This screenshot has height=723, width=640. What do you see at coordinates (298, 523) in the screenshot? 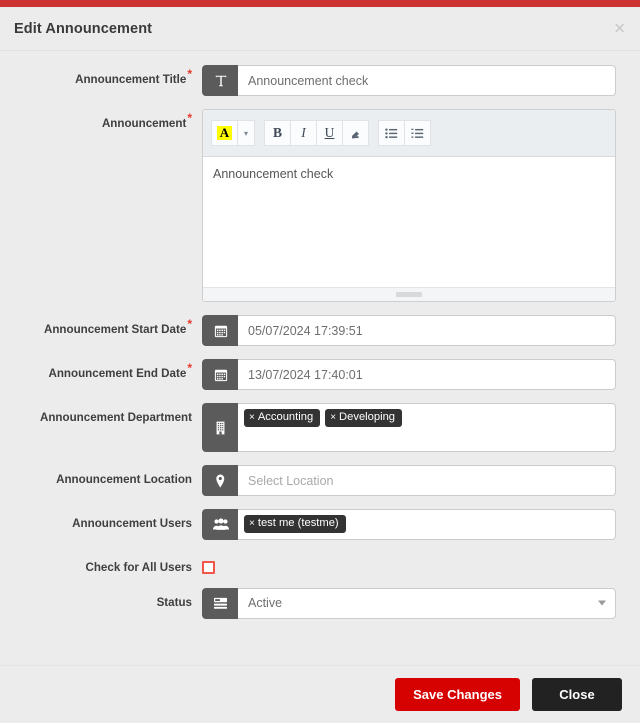
I see `tag-label: test me (testme)` at bounding box center [298, 523].